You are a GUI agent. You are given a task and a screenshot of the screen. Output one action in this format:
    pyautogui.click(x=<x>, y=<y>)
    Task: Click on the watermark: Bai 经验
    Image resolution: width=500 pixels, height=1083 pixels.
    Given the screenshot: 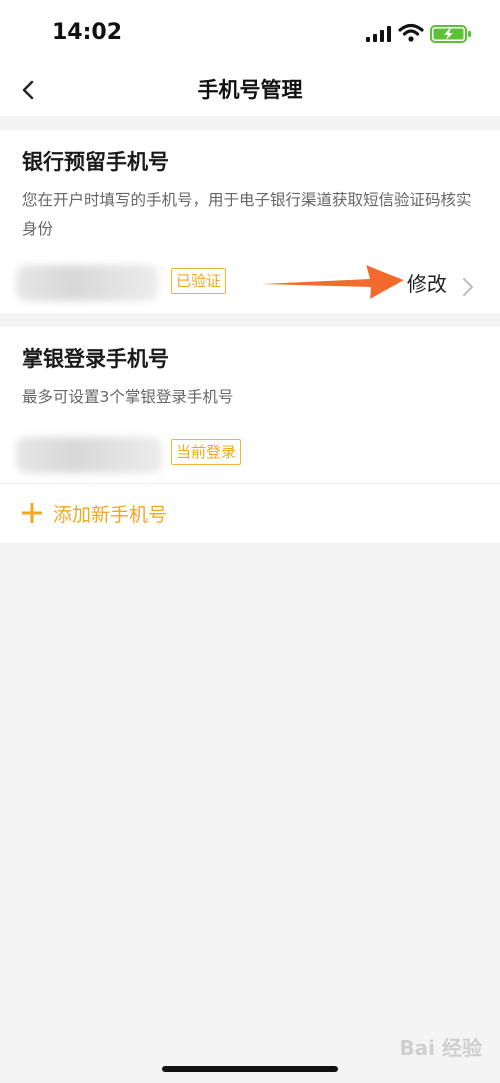 What is the action you would take?
    pyautogui.click(x=440, y=1048)
    